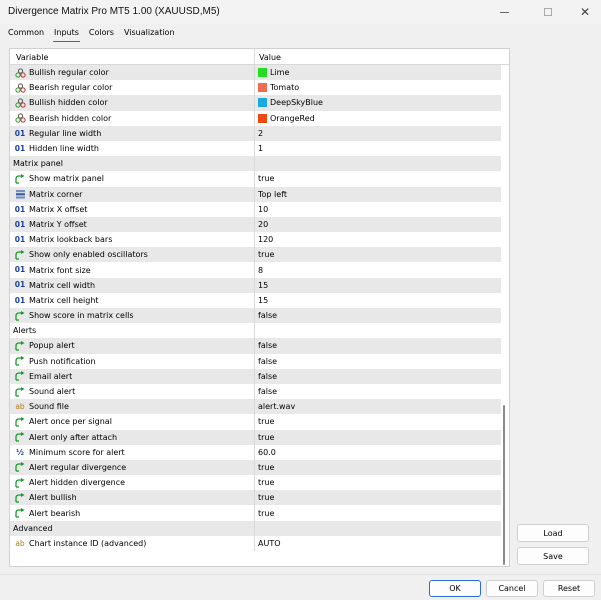 The image size is (601, 600). Describe the element at coordinates (553, 533) in the screenshot. I see `load-button: Load` at that location.